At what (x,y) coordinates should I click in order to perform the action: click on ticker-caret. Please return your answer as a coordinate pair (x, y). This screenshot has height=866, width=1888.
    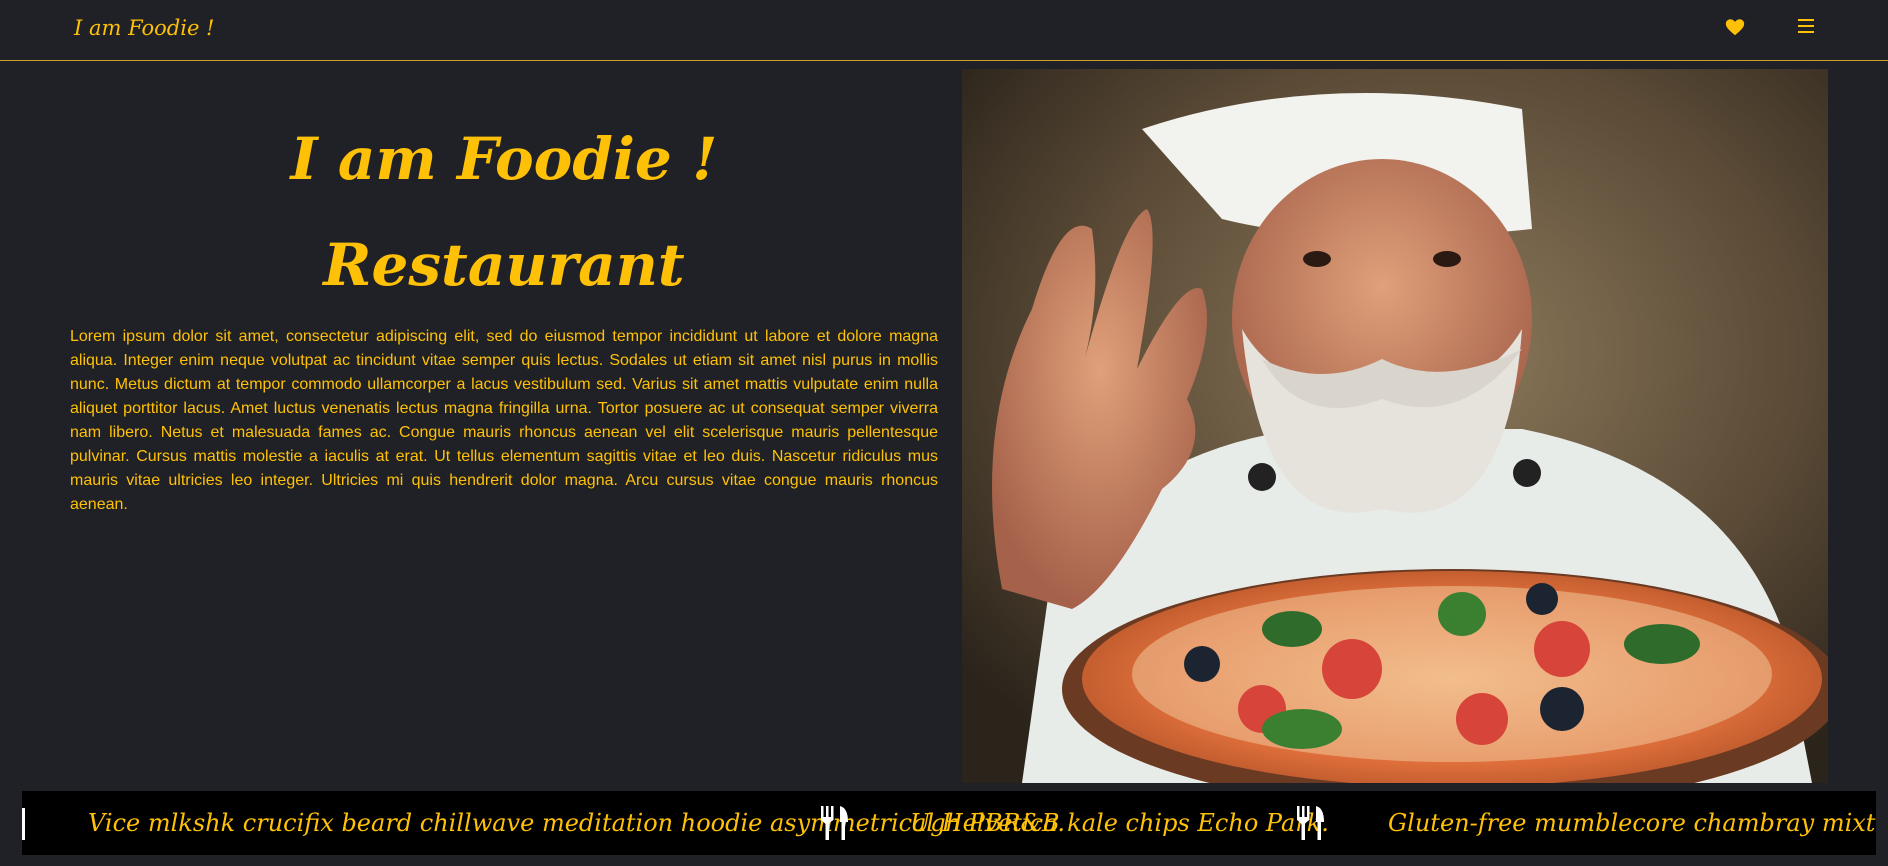
    Looking at the image, I should click on (23, 824).